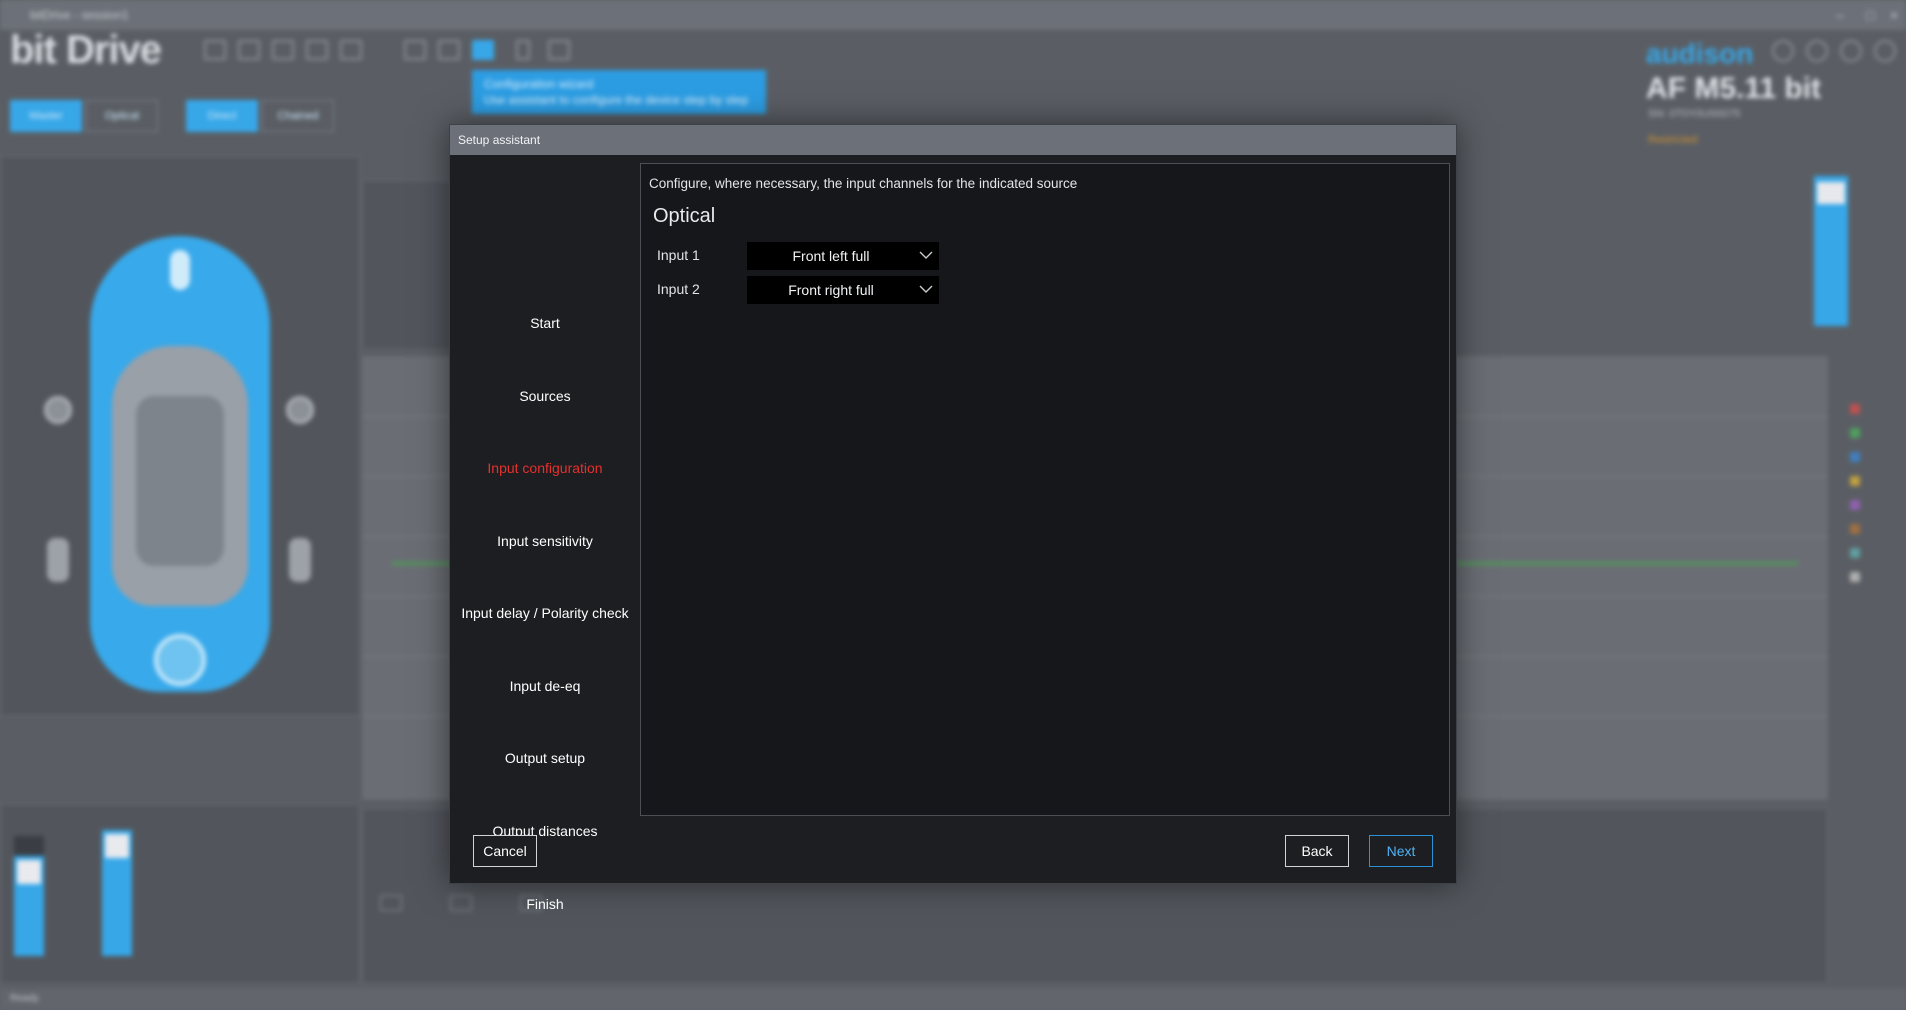 The width and height of the screenshot is (1906, 1010). What do you see at coordinates (415, 50) in the screenshot?
I see `layout-icon` at bounding box center [415, 50].